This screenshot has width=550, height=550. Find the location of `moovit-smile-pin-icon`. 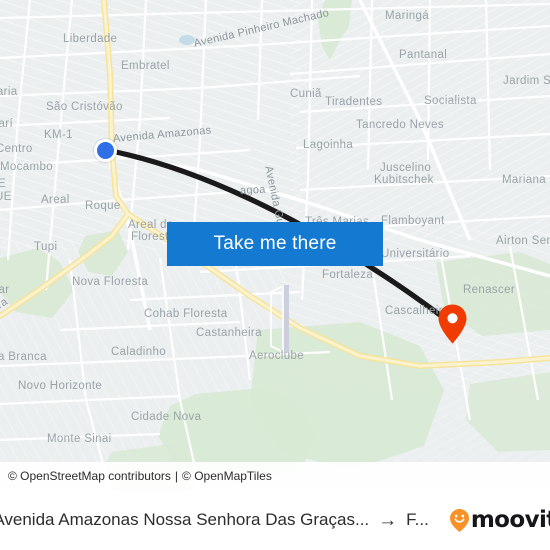

moovit-smile-pin-icon is located at coordinates (459, 520).